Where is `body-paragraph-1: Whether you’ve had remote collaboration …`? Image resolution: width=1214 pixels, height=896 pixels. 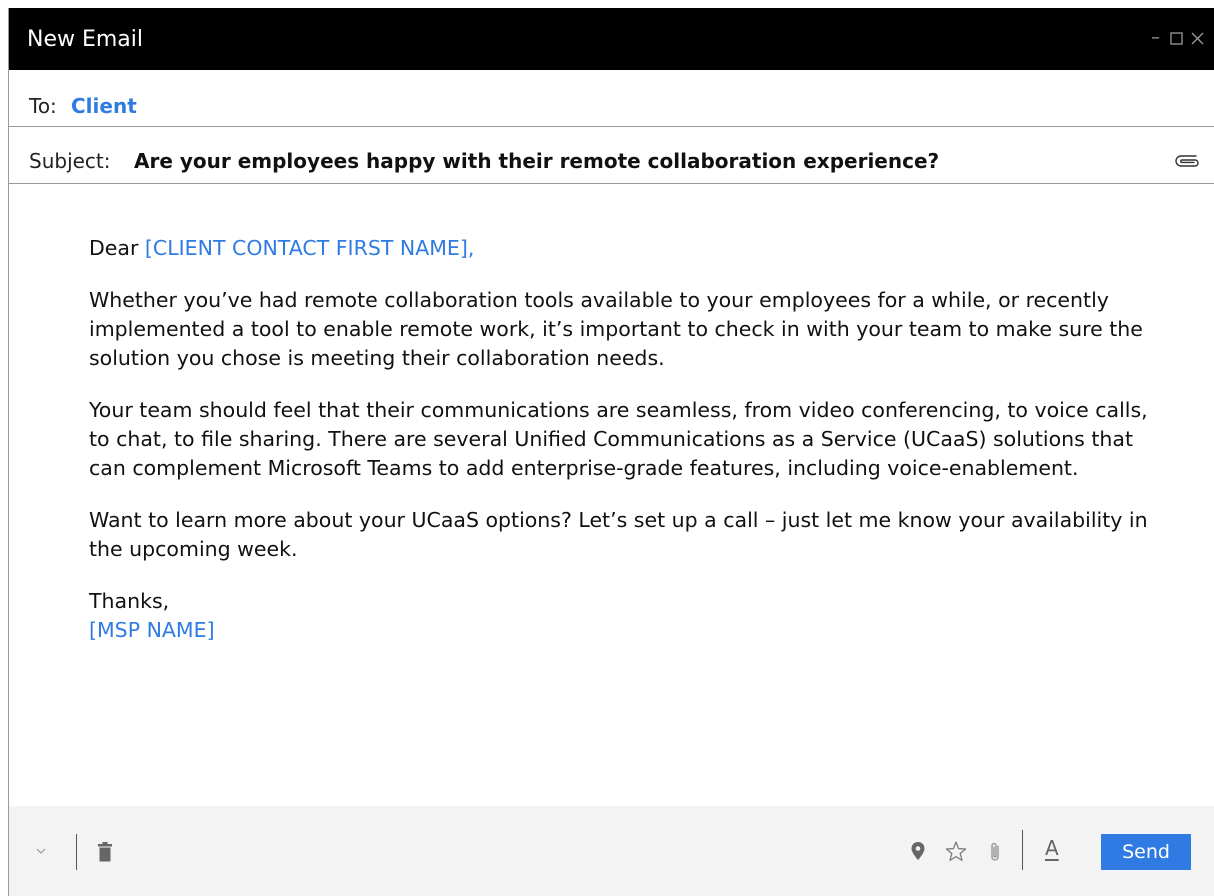
body-paragraph-1: Whether you’ve had remote collaboration … is located at coordinates (616, 329).